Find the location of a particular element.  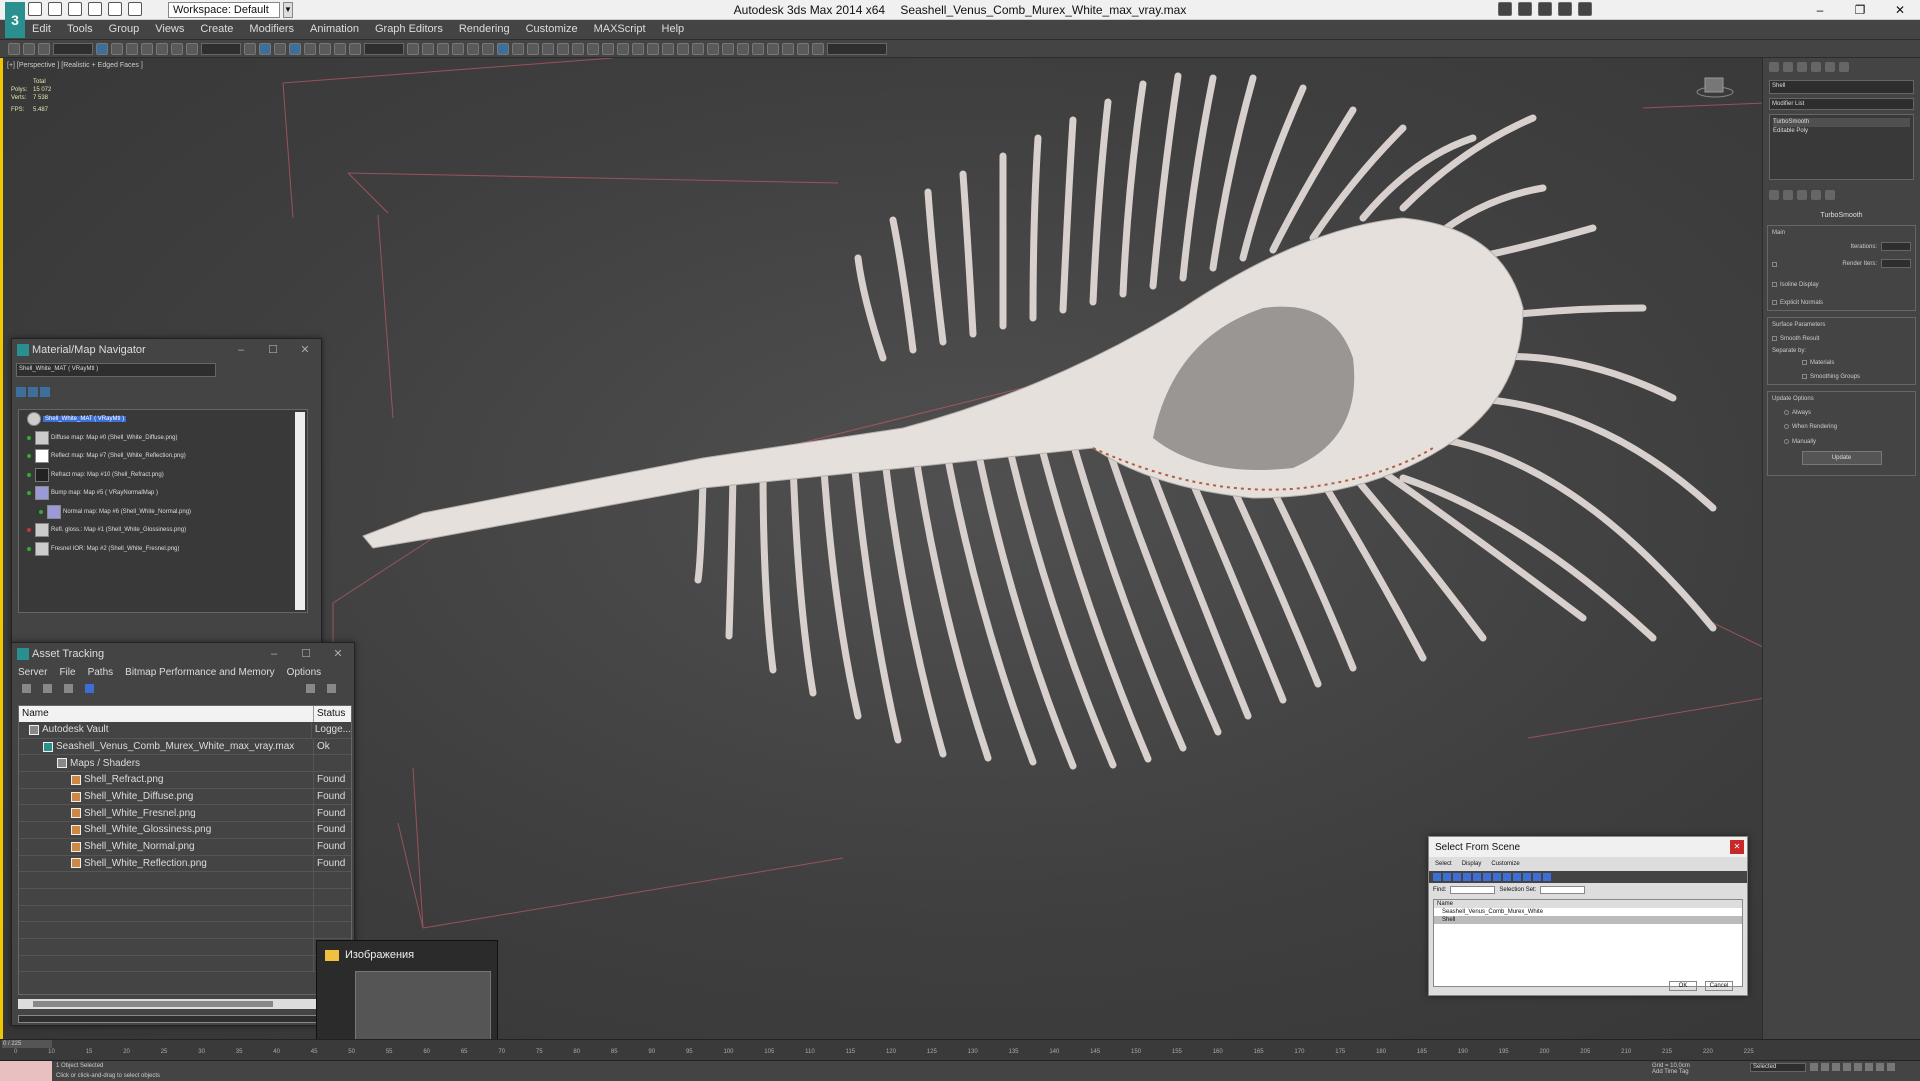

add-time-tag: Add Time Tag is located at coordinates (1671, 1072).